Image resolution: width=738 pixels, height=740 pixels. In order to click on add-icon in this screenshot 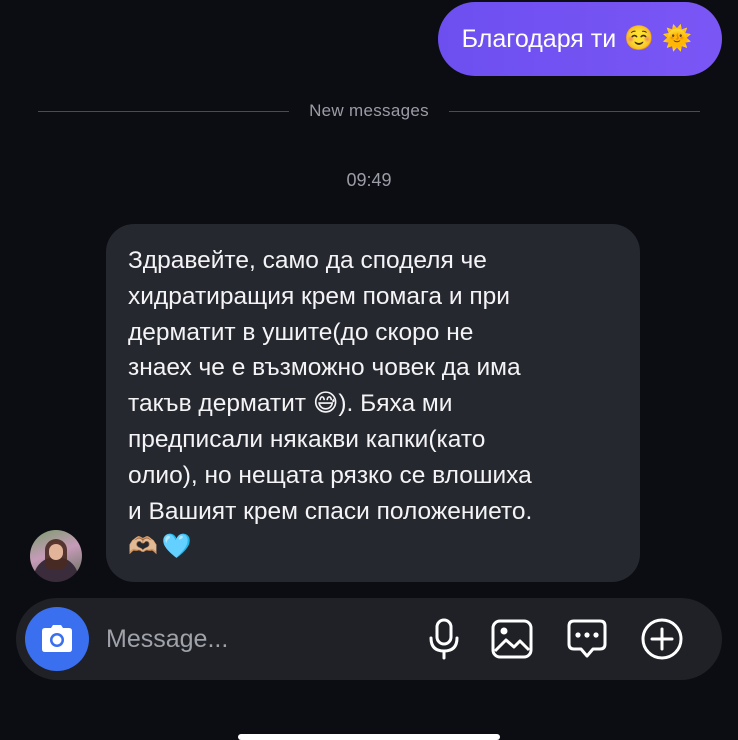, I will do `click(662, 639)`.